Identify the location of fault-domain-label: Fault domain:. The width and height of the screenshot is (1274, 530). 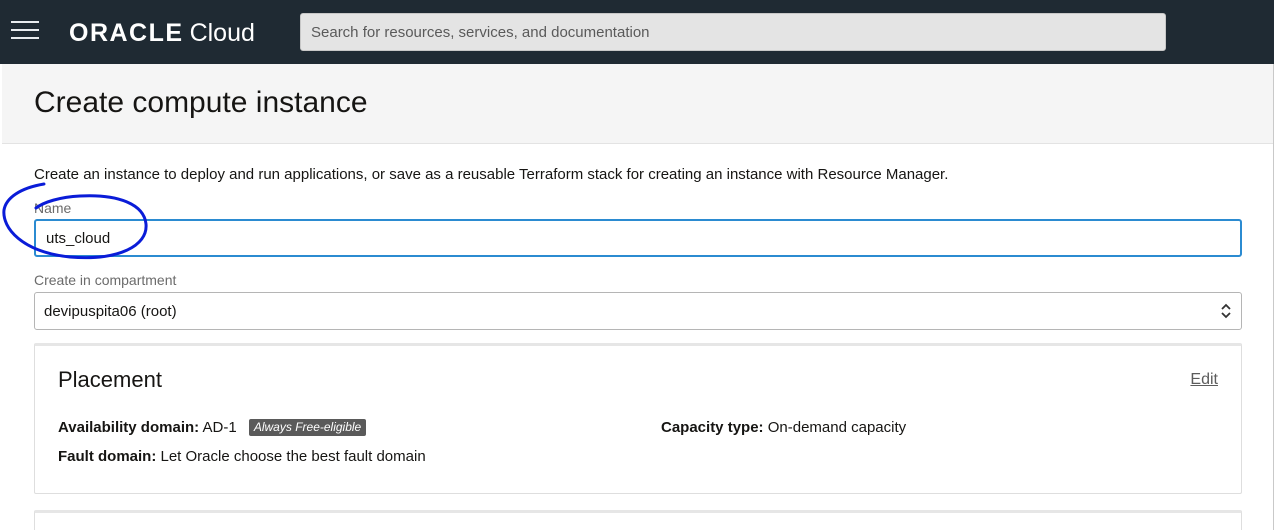
(107, 456).